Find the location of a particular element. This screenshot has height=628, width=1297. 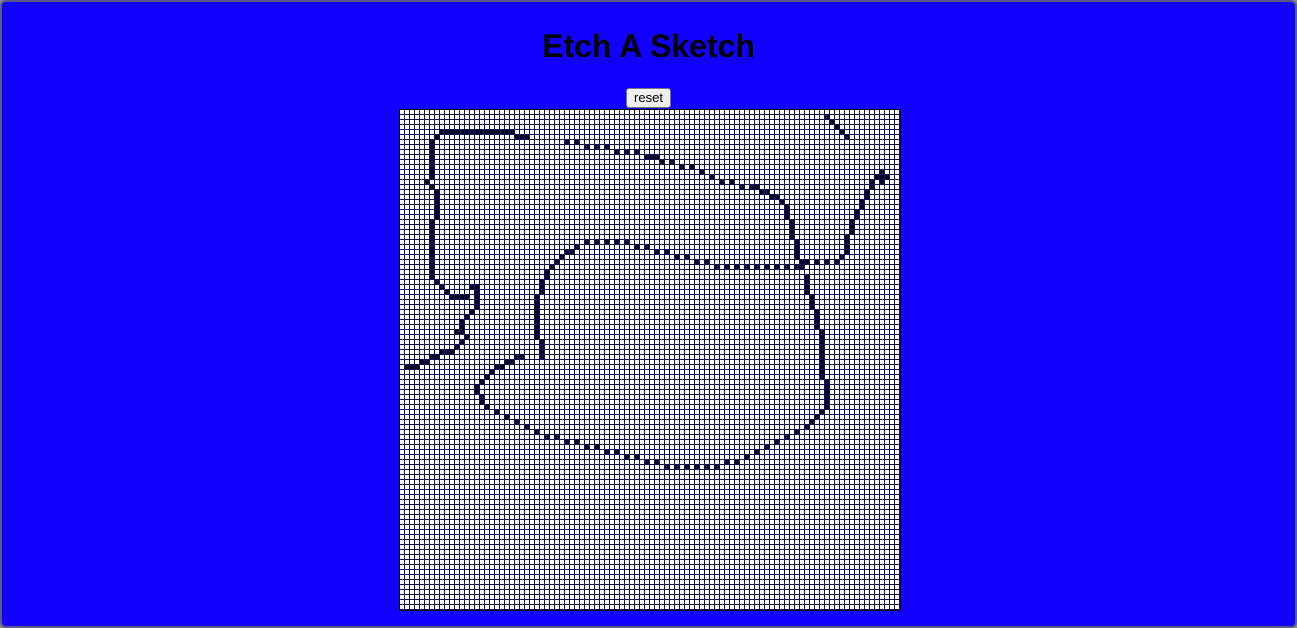

reset-button: reset is located at coordinates (648, 98).